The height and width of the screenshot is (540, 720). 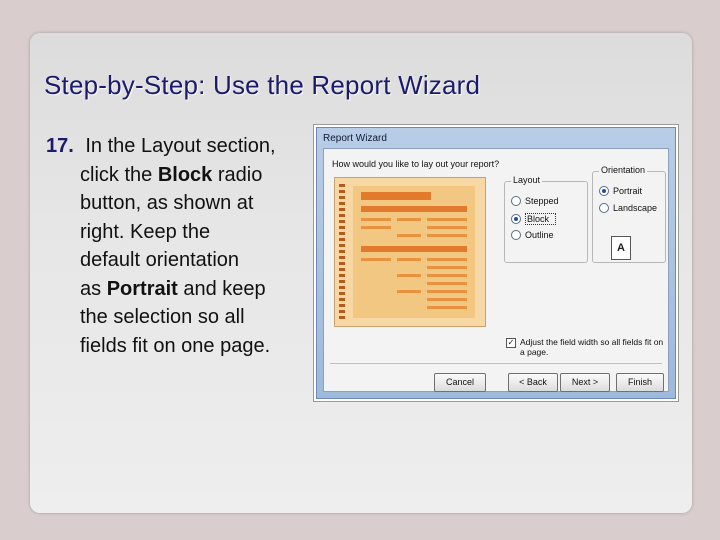 I want to click on step-line-text: click the, so click(x=119, y=174).